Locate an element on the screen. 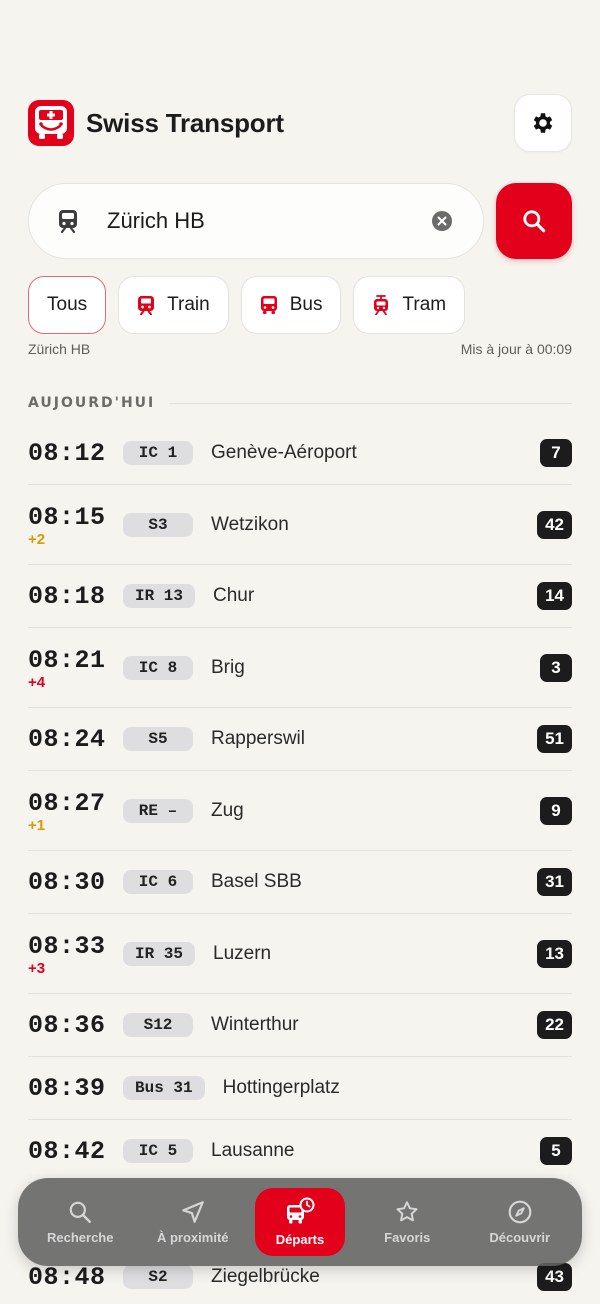  departure-row: 08:39 Bus 31 Hottingerplatz is located at coordinates (300, 1088).